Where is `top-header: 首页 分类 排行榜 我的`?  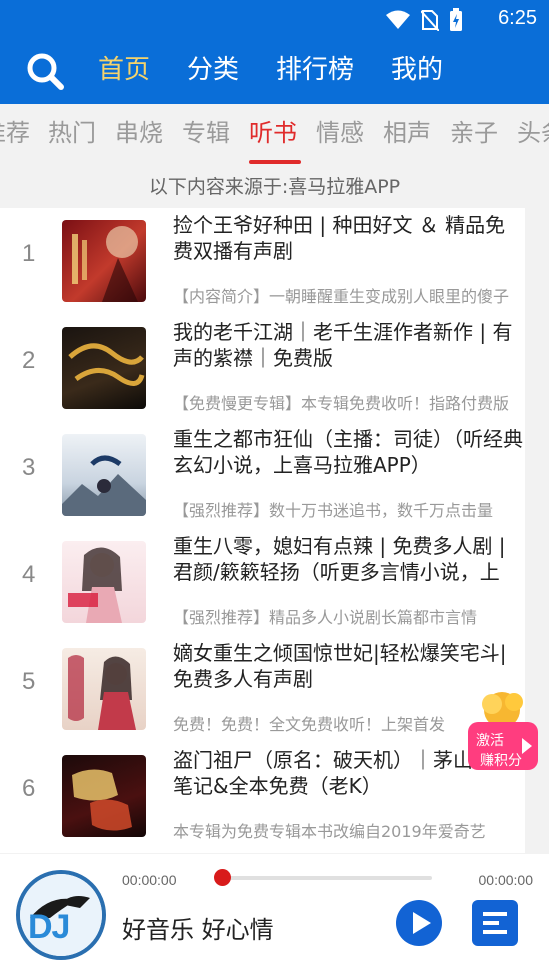 top-header: 首页 分类 排行榜 我的 is located at coordinates (274, 70).